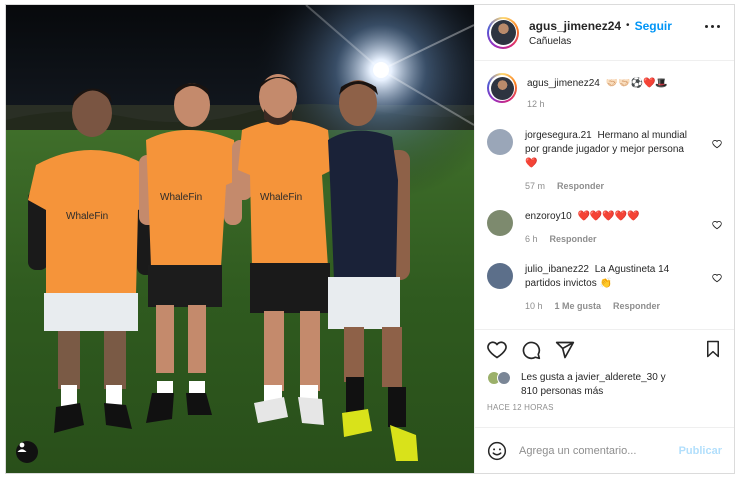  I want to click on user-tag-icon, so click(27, 452).